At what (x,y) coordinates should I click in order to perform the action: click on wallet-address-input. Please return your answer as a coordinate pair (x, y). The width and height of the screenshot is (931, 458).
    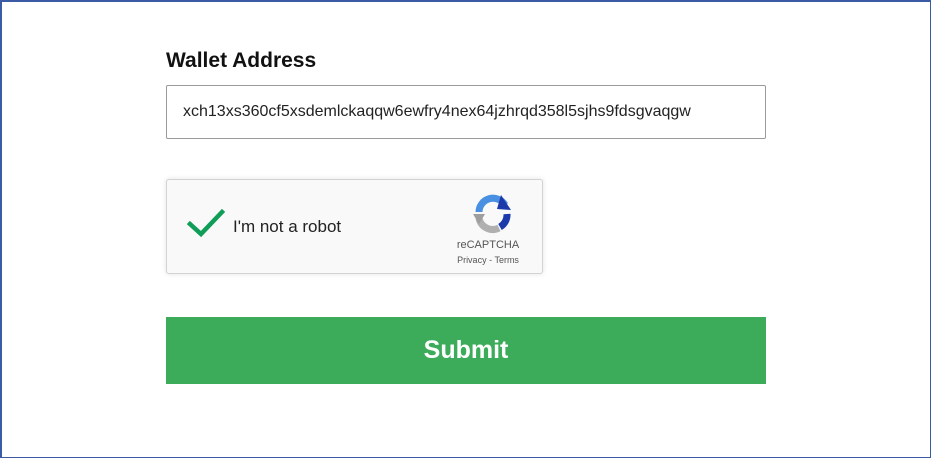
    Looking at the image, I should click on (466, 112).